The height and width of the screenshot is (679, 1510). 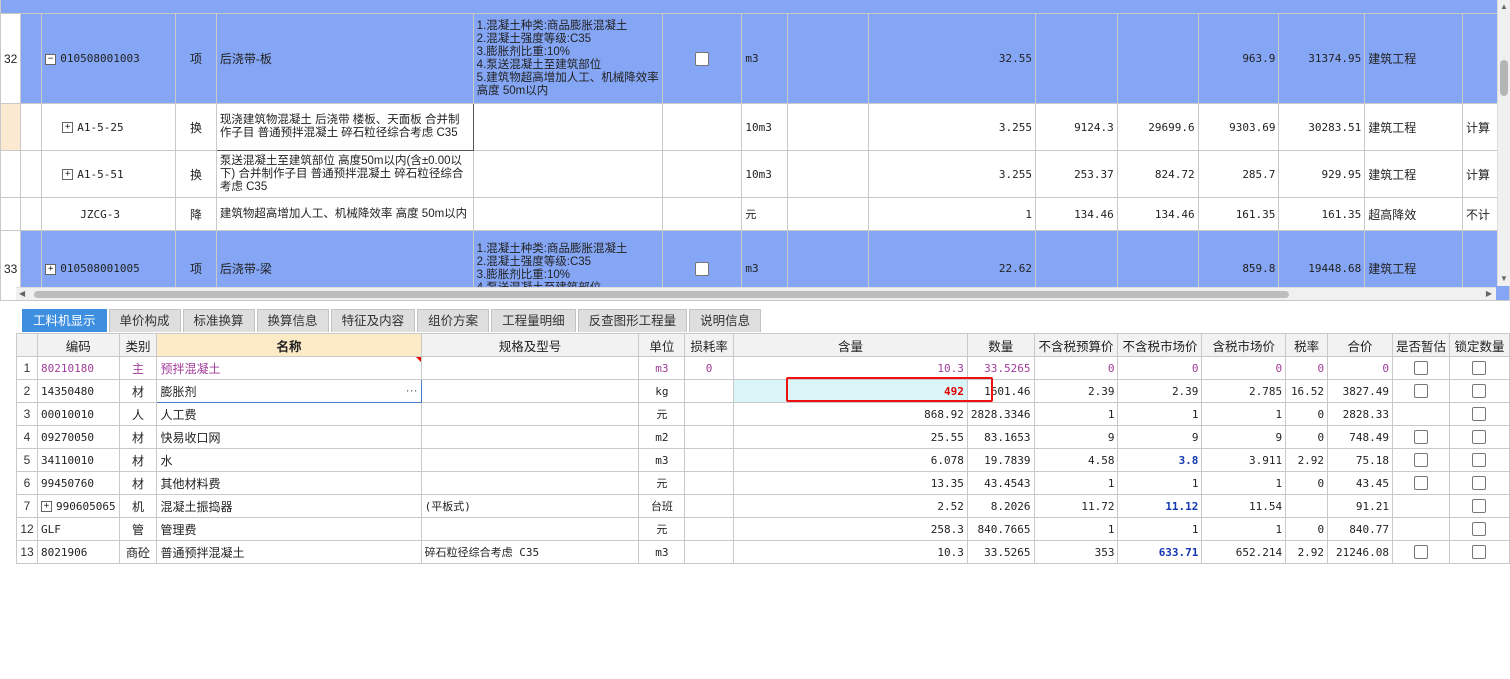 What do you see at coordinates (1479, 345) in the screenshot?
I see `column-header: 锁定数量` at bounding box center [1479, 345].